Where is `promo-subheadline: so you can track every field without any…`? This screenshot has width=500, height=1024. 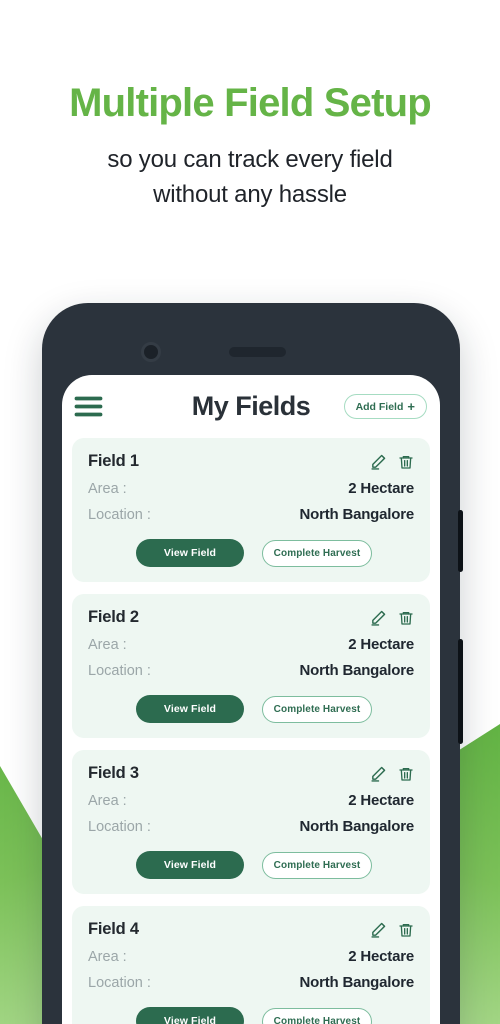
promo-subheadline: so you can track every field without any… is located at coordinates (250, 178).